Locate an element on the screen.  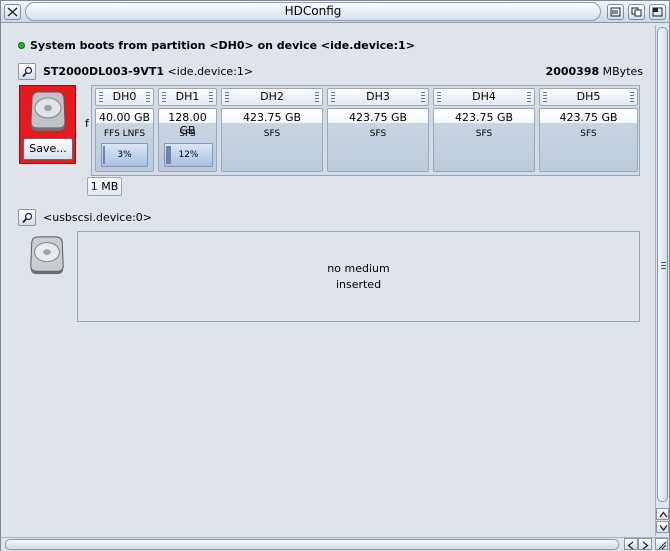
scroll-down-button is located at coordinates (662, 527).